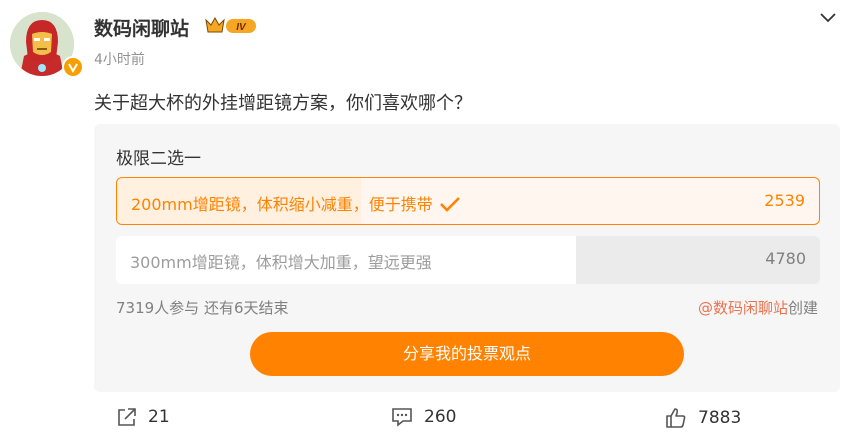 This screenshot has height=445, width=845. Describe the element at coordinates (440, 417) in the screenshot. I see `comment-count: 260` at that location.